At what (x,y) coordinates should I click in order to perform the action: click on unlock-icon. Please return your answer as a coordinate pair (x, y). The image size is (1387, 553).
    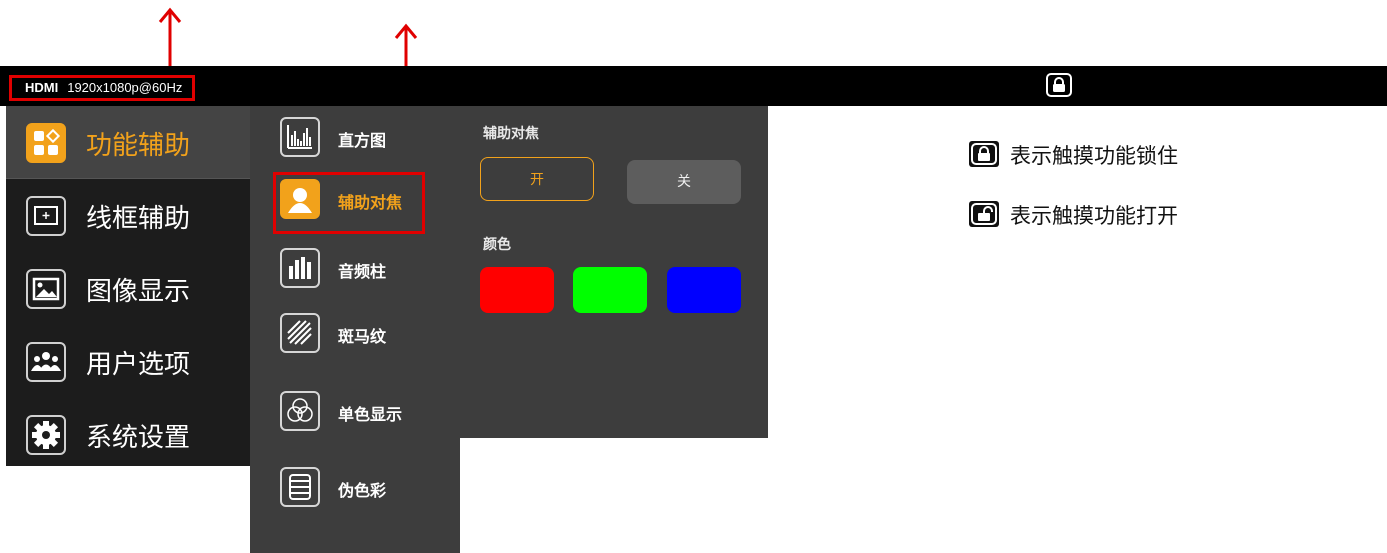
    Looking at the image, I should click on (984, 214).